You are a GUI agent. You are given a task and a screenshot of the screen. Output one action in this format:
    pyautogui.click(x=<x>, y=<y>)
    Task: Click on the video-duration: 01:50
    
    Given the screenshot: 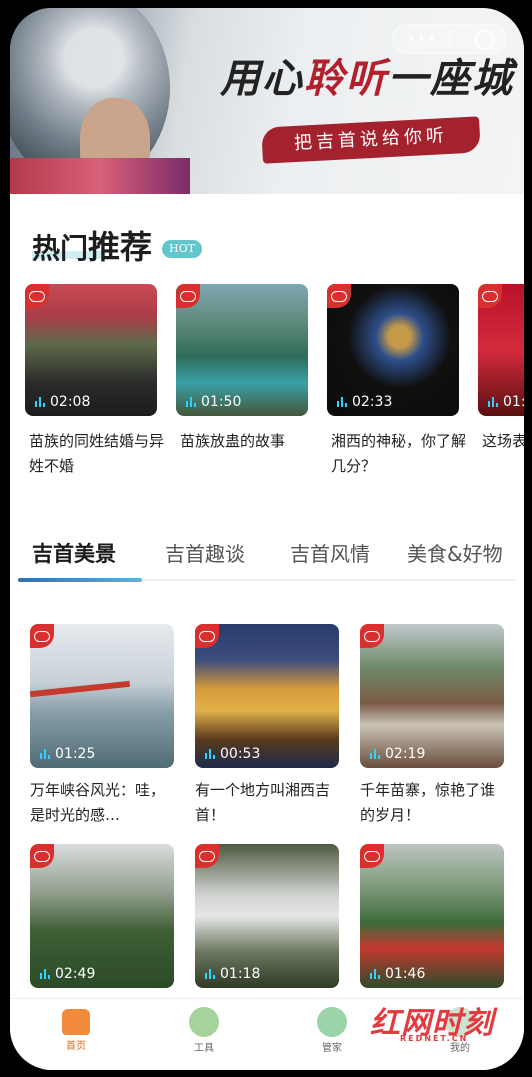 What is the action you would take?
    pyautogui.click(x=213, y=402)
    